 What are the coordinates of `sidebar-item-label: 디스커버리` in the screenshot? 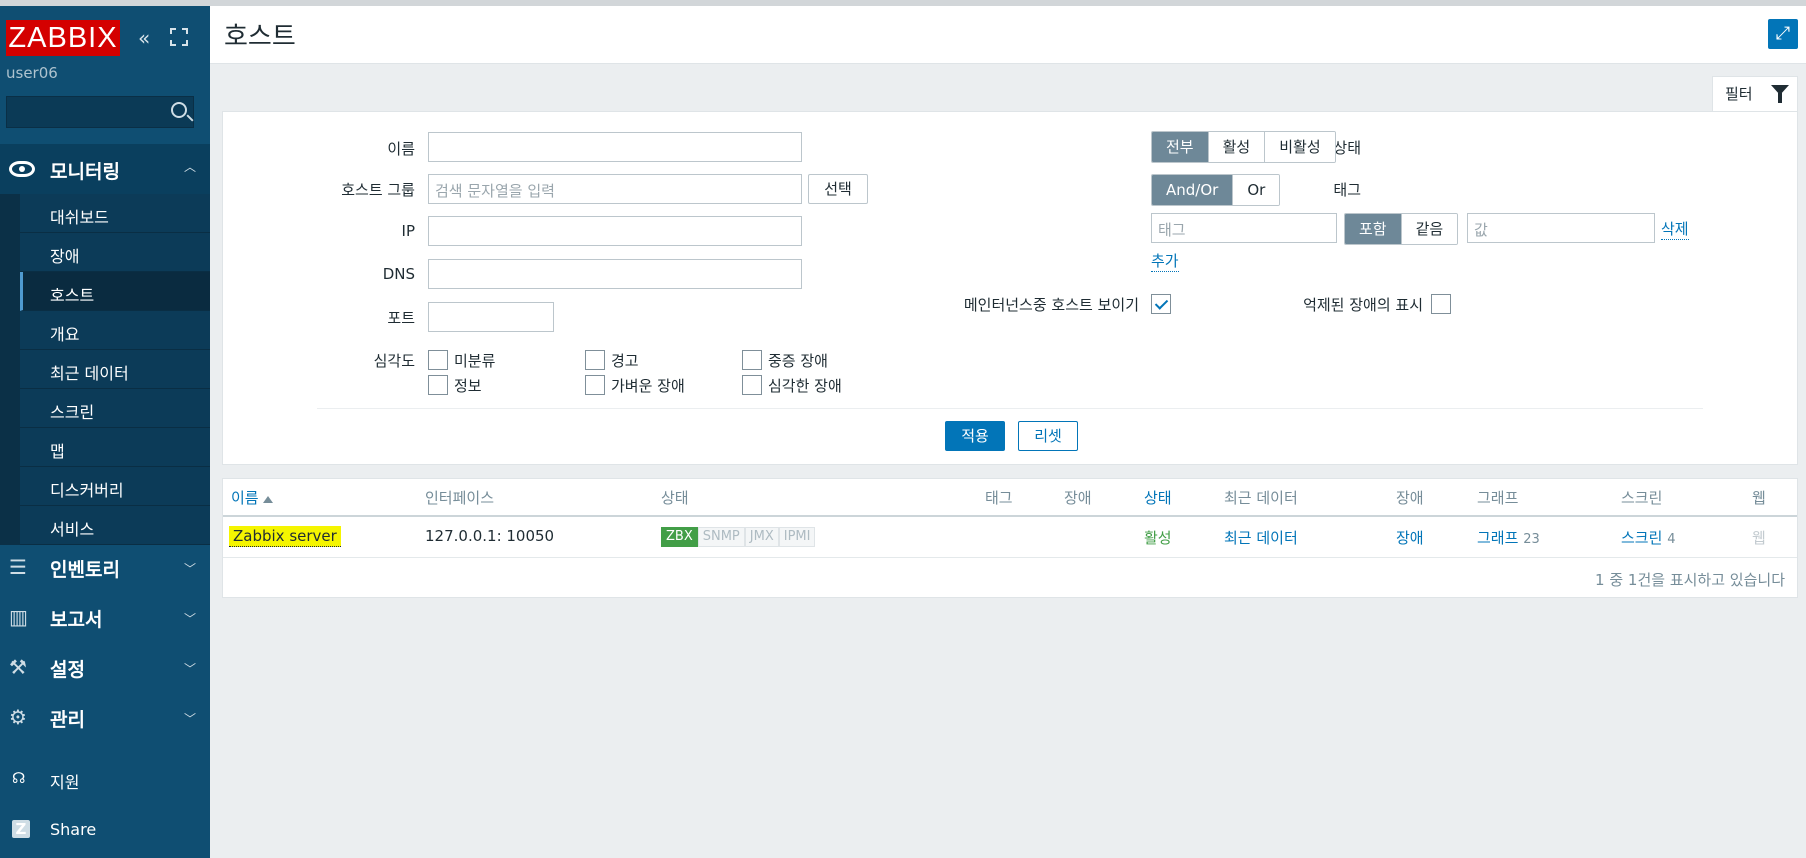 It's located at (87, 490).